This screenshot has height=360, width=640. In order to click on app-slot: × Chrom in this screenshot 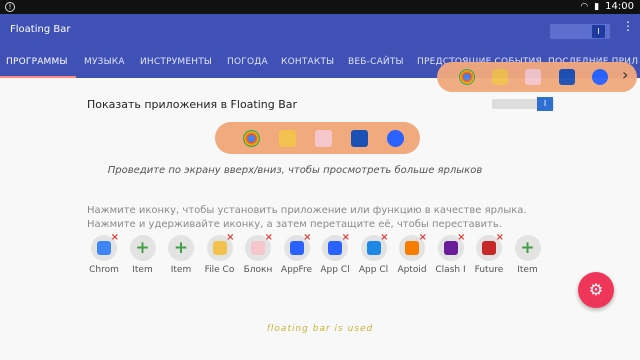, I will do `click(104, 254)`.